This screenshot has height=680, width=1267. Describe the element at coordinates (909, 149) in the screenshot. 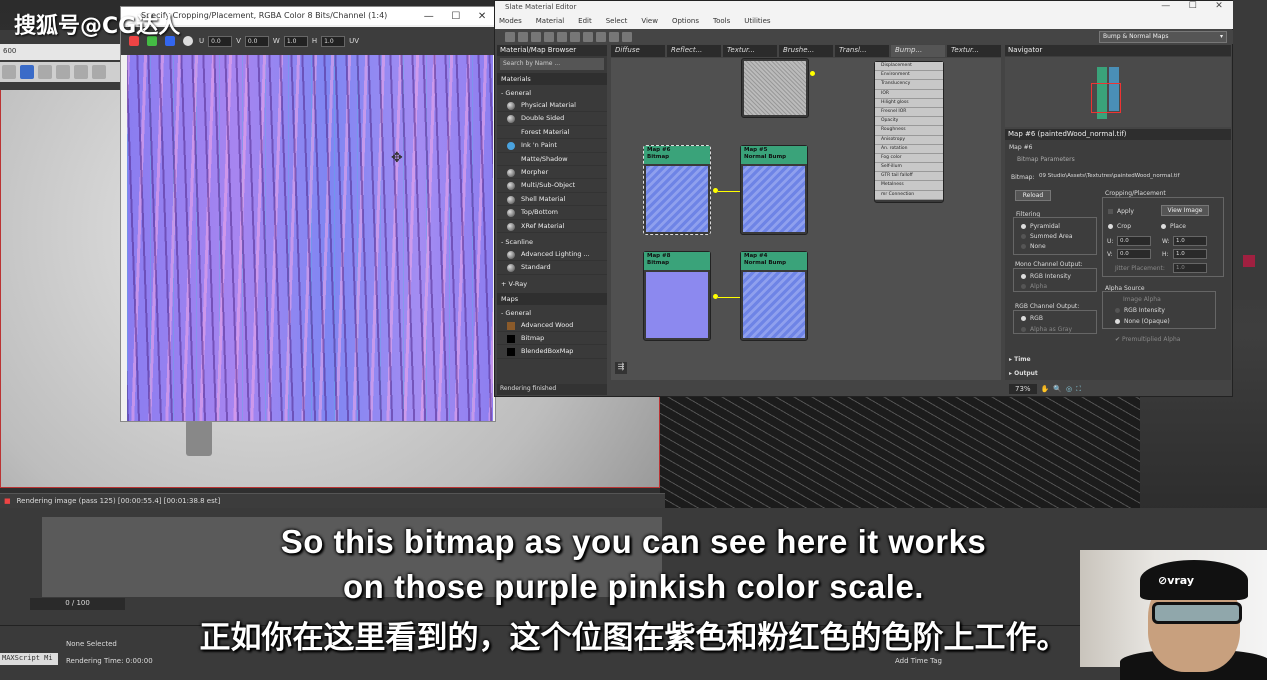

I see `slot-an-rotation: An. rotation` at that location.